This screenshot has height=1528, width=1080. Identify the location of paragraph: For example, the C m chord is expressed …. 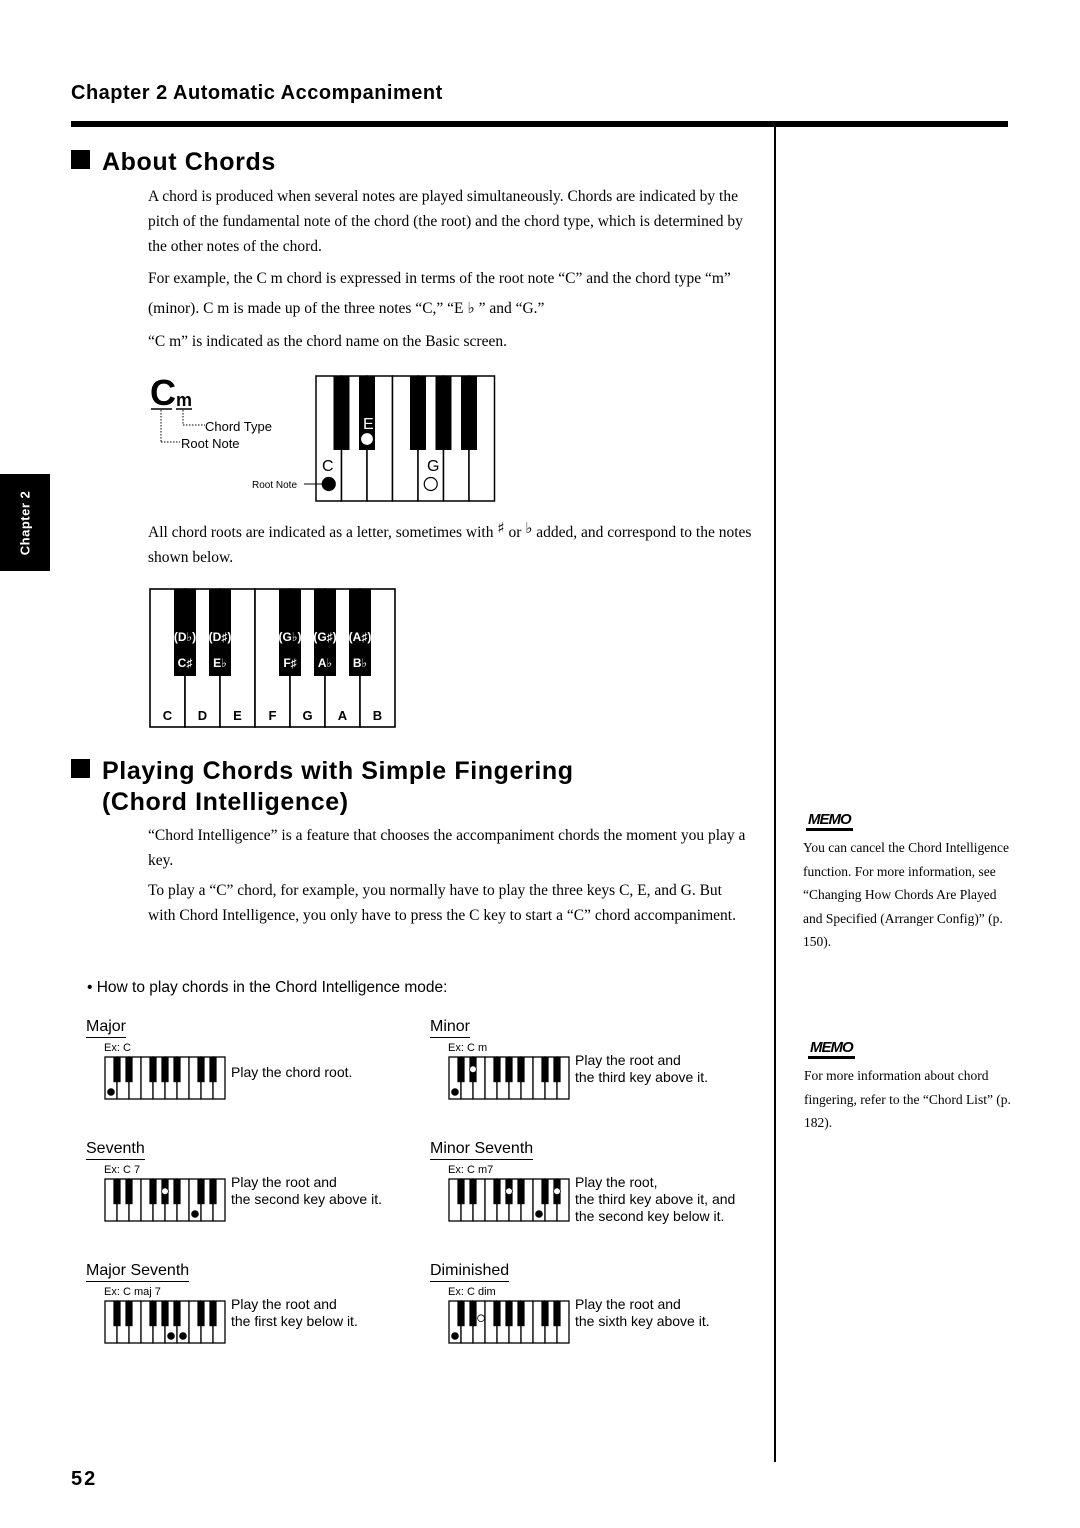
(439, 293).